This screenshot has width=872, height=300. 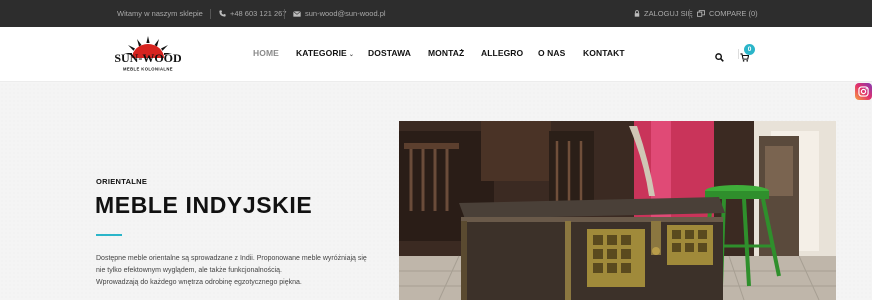 I want to click on search-icon, so click(x=719, y=58).